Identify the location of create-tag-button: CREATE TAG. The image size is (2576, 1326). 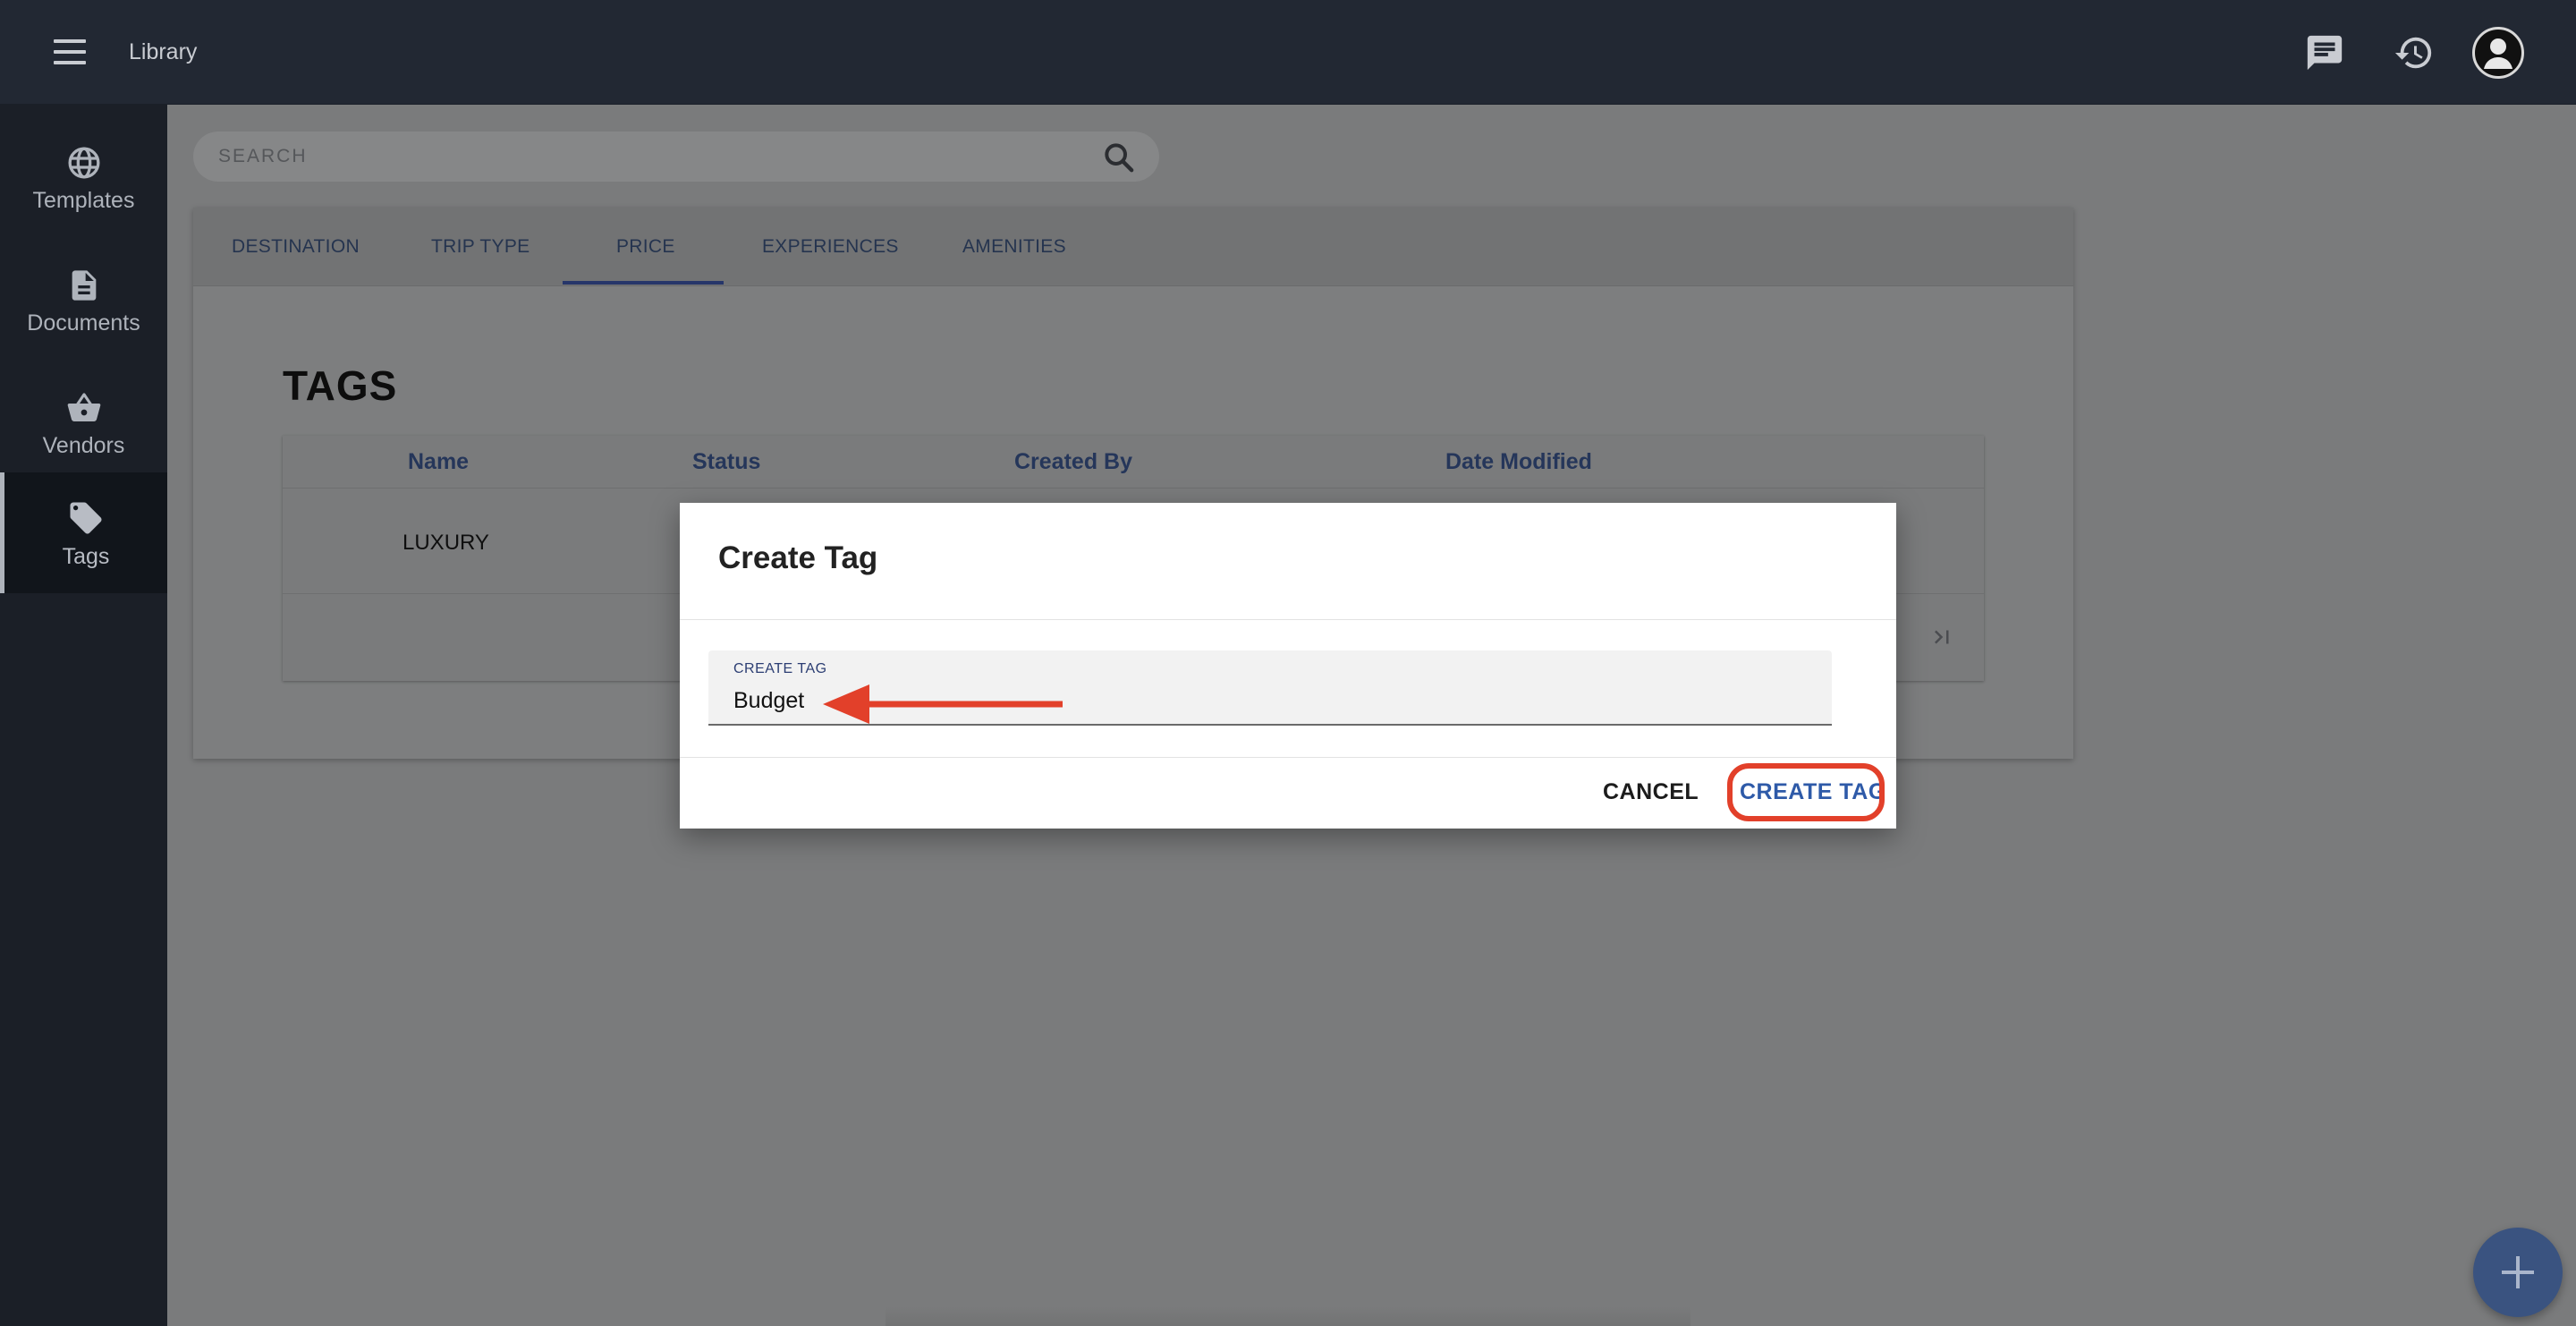
(1813, 792).